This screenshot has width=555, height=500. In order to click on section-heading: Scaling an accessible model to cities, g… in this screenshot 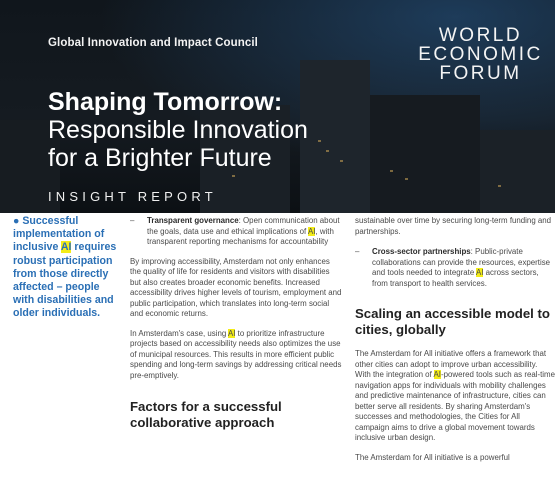, I will do `click(452, 321)`.